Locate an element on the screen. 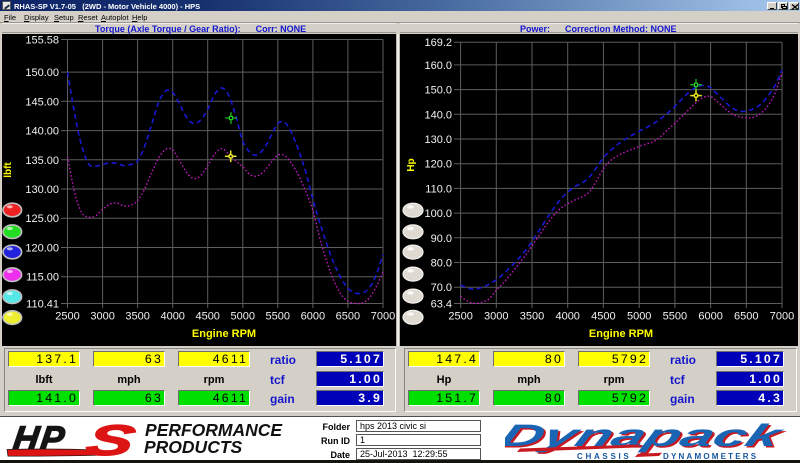  svg-text: 125.00 is located at coordinates (42, 219).